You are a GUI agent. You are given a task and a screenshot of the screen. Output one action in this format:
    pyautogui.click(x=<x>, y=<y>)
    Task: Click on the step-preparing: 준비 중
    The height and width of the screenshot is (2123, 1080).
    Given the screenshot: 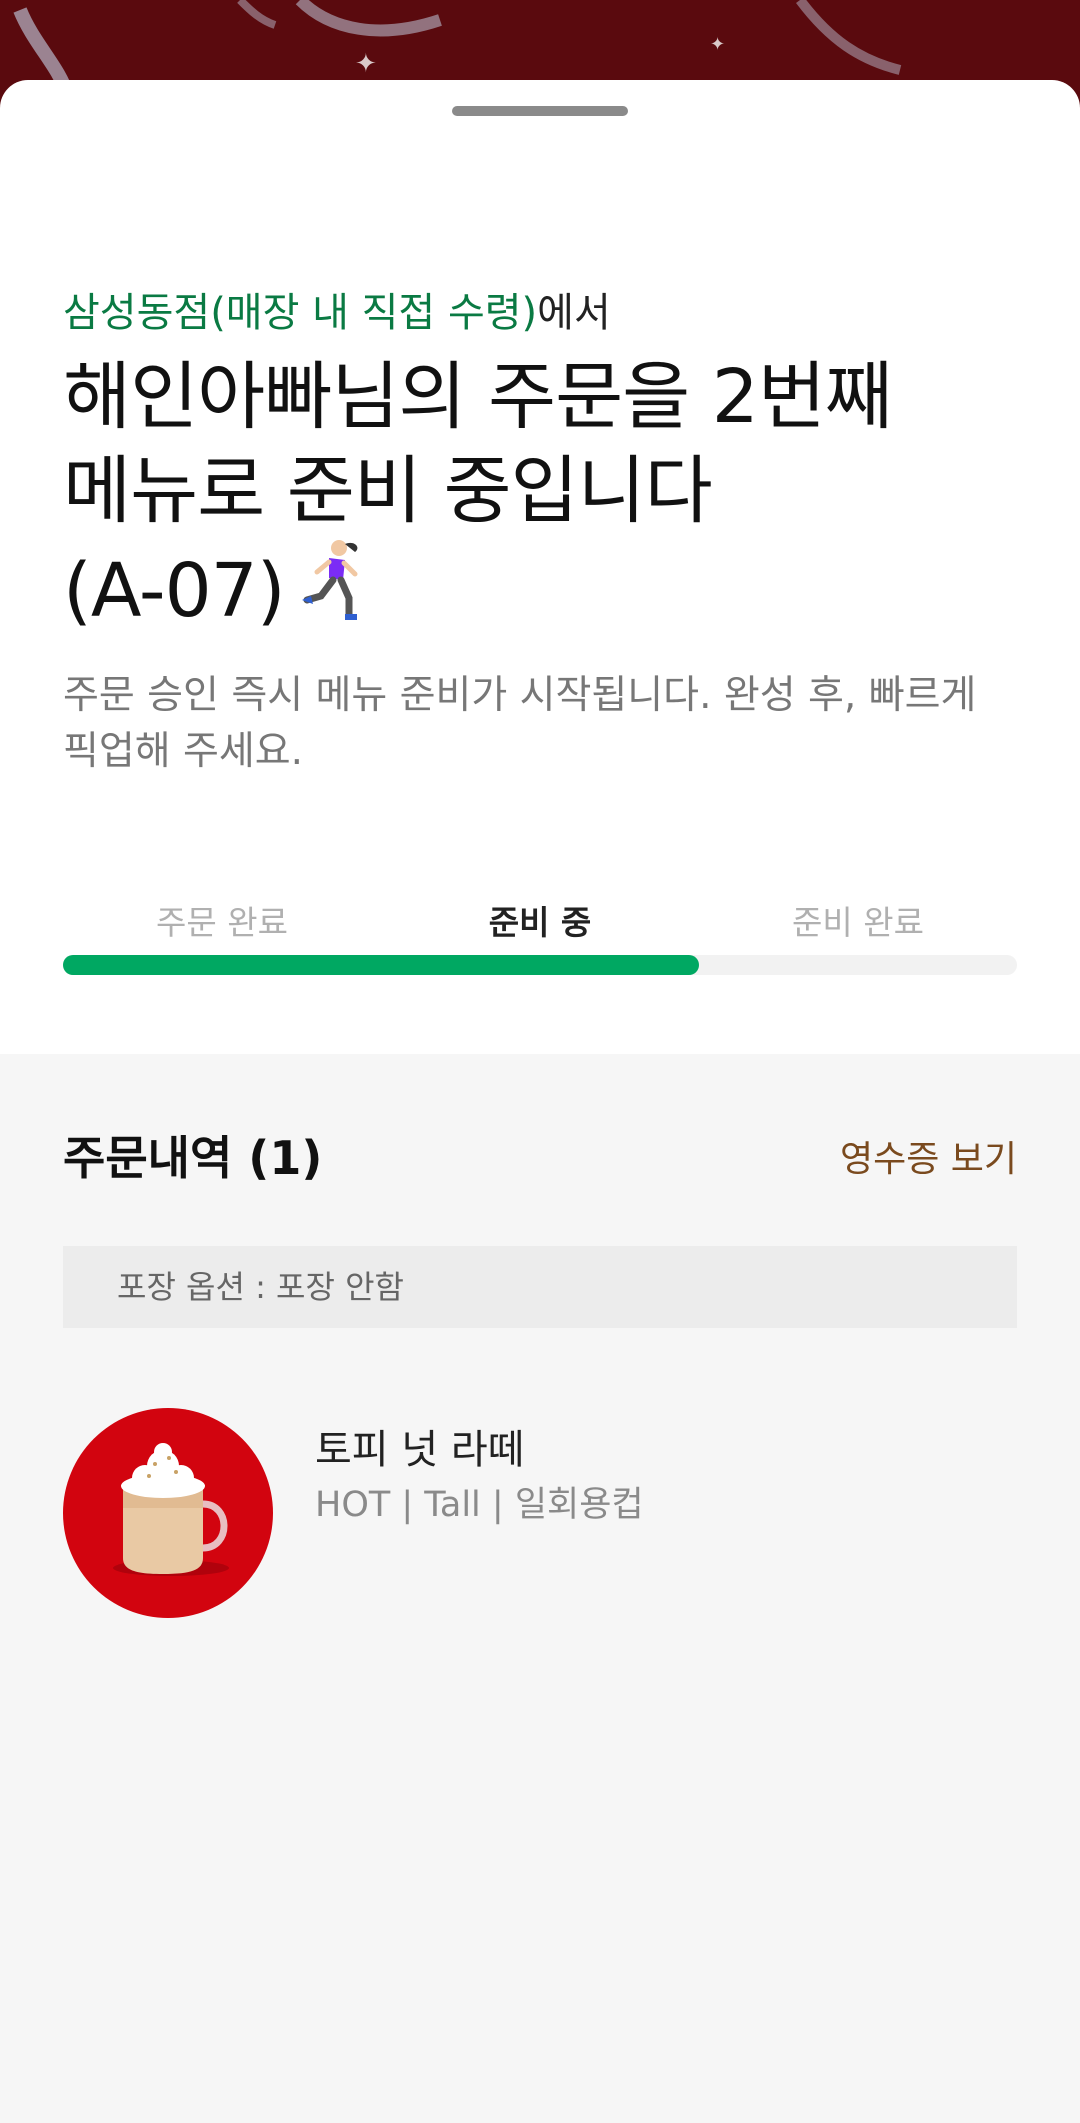 What is the action you would take?
    pyautogui.click(x=540, y=922)
    